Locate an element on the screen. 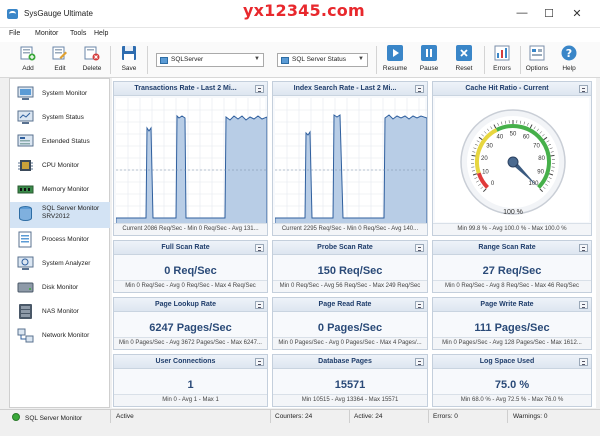  sidebar-item-system-status: System Status is located at coordinates (60, 118).